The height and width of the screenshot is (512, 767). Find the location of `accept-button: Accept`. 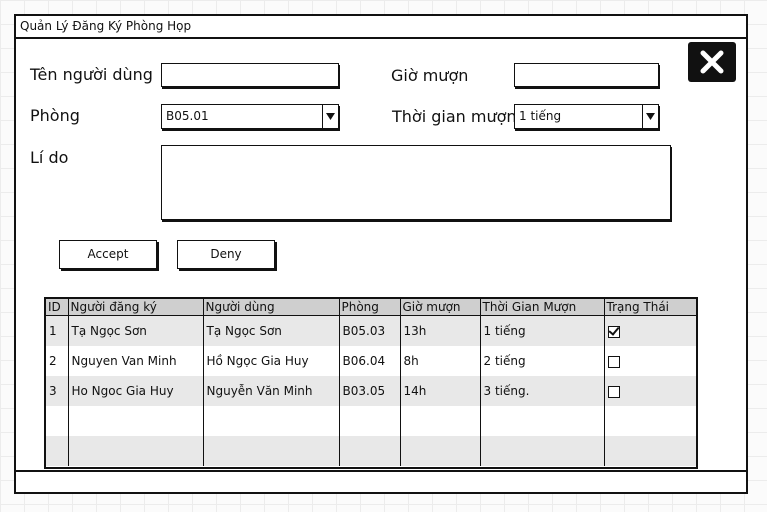

accept-button: Accept is located at coordinates (108, 254).